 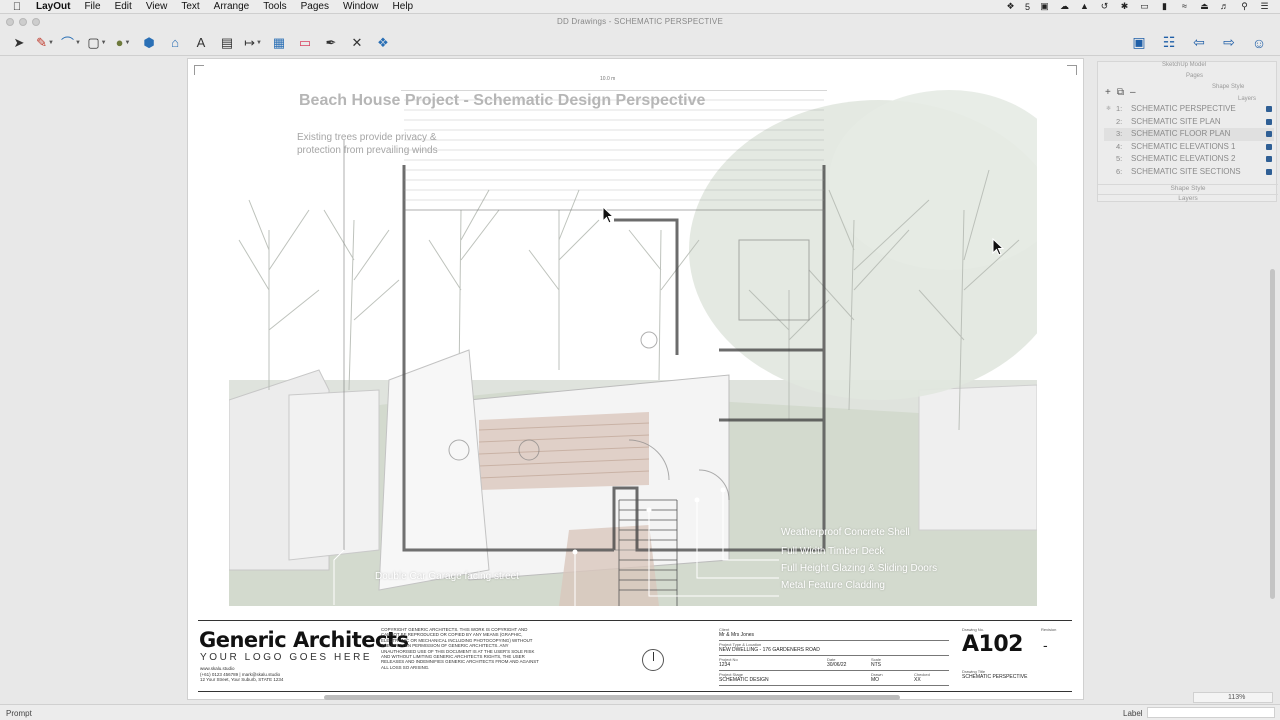 What do you see at coordinates (274, 7) in the screenshot?
I see `menu-tools: Tools` at bounding box center [274, 7].